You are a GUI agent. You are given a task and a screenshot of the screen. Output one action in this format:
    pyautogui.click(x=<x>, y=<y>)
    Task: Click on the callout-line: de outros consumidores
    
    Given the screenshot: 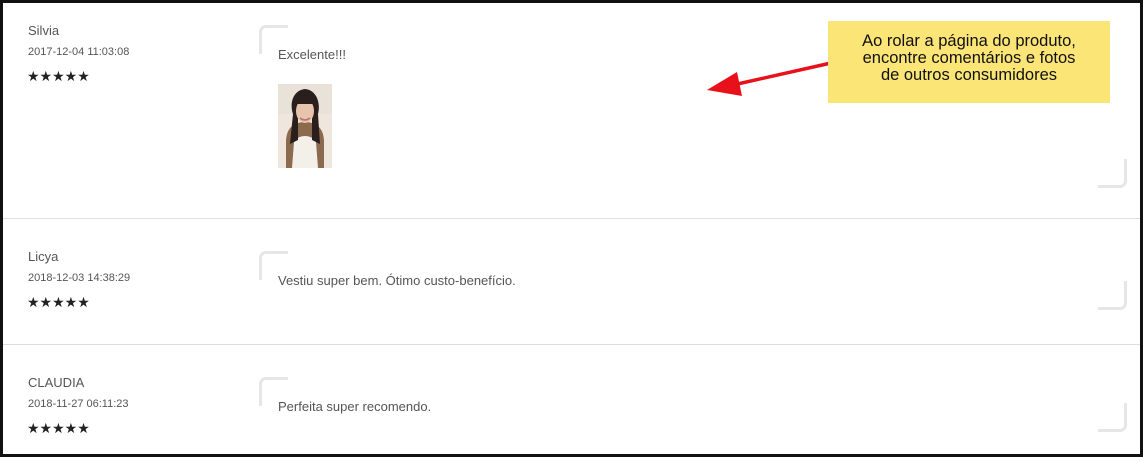 What is the action you would take?
    pyautogui.click(x=969, y=75)
    